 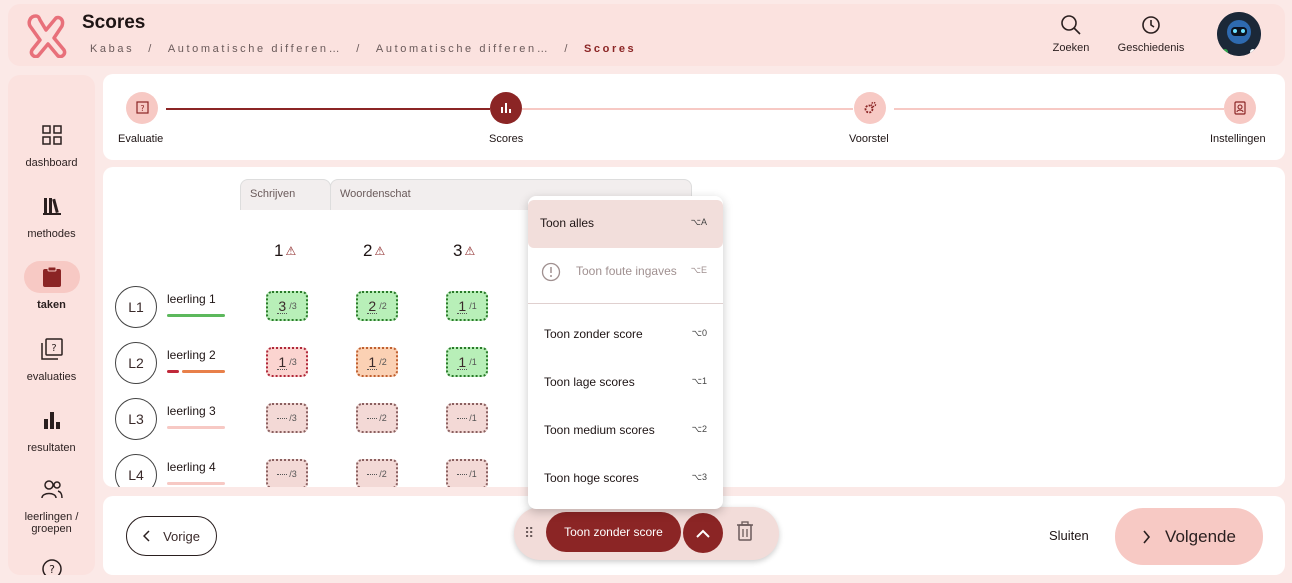 I want to click on column-header: 2 ⚠, so click(x=374, y=251).